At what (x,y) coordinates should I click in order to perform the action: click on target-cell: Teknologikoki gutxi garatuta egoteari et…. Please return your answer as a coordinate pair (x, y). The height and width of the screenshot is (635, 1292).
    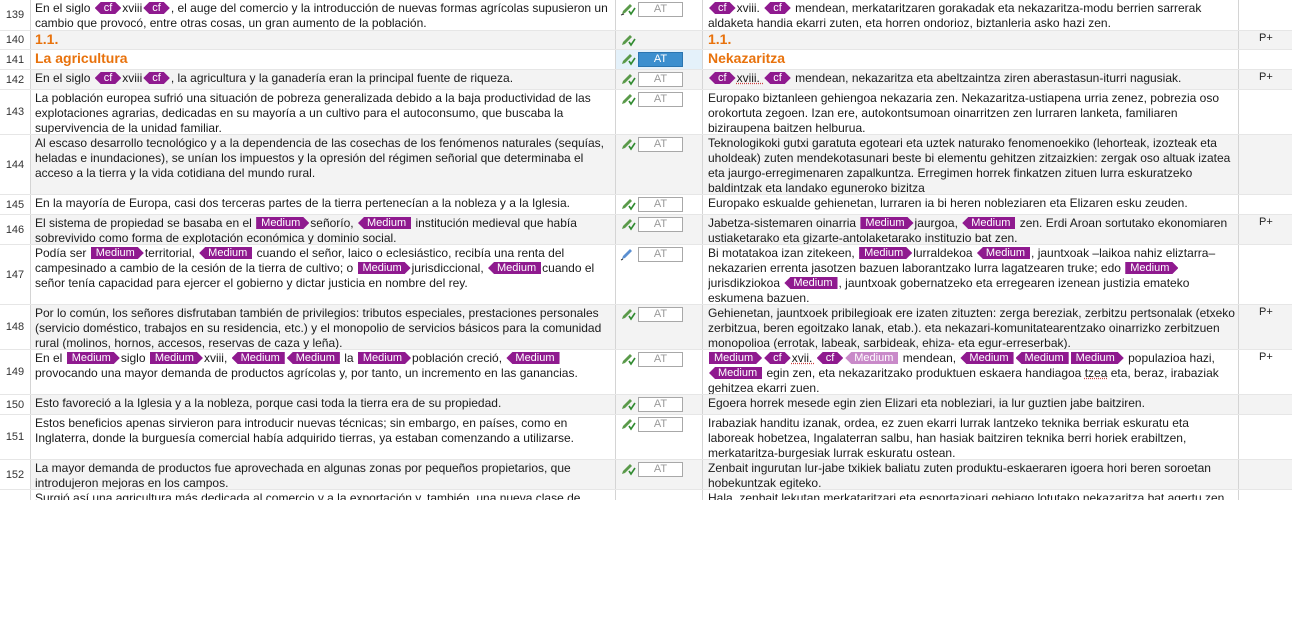
    Looking at the image, I should click on (973, 164).